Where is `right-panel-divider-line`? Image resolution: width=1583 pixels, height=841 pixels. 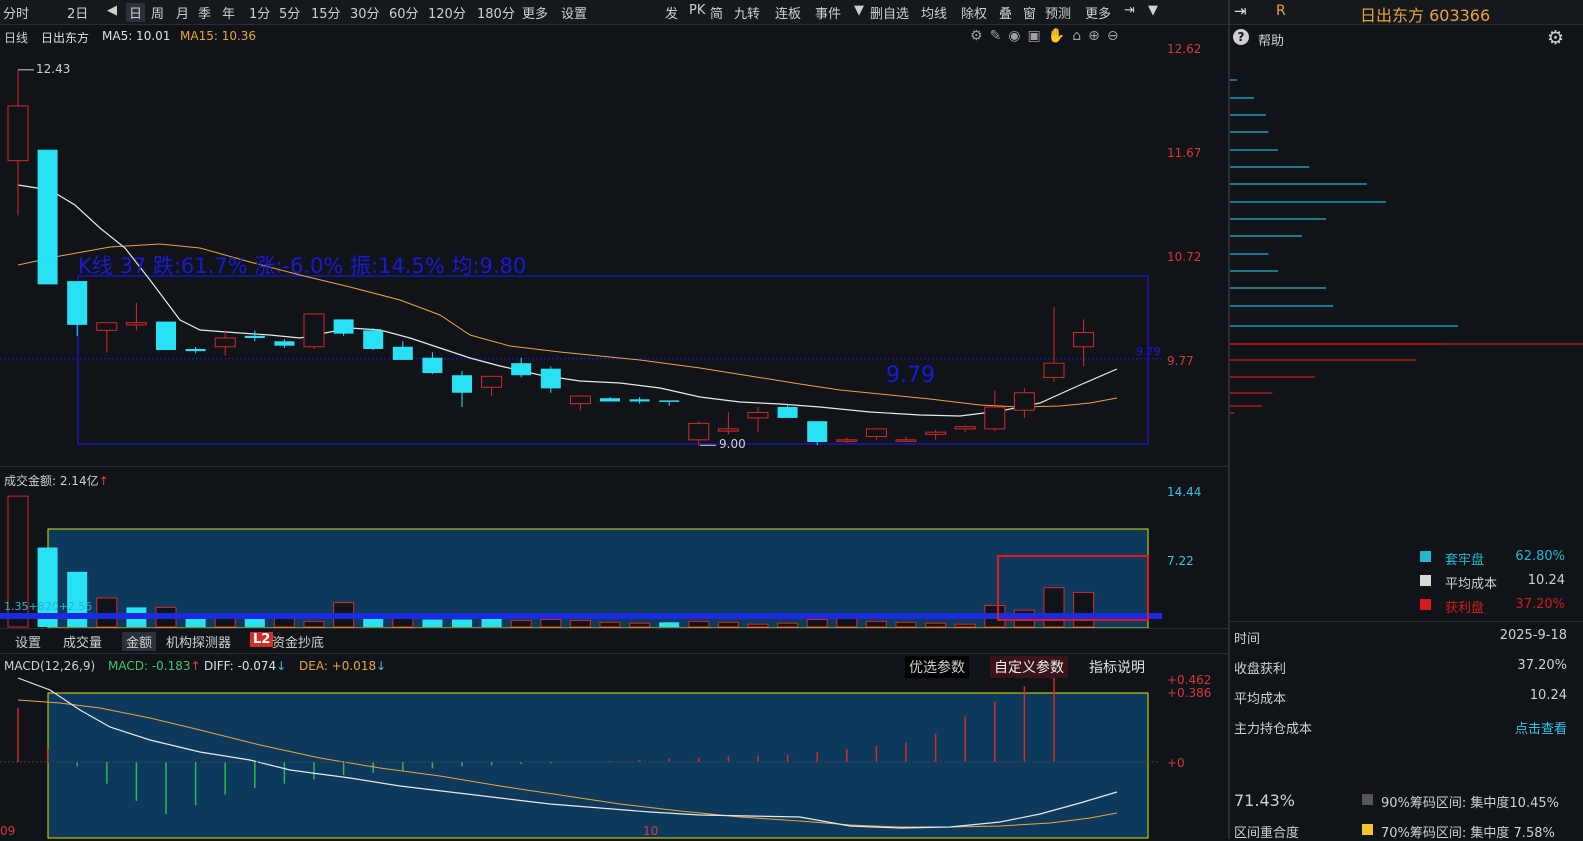 right-panel-divider-line is located at coordinates (1406, 621).